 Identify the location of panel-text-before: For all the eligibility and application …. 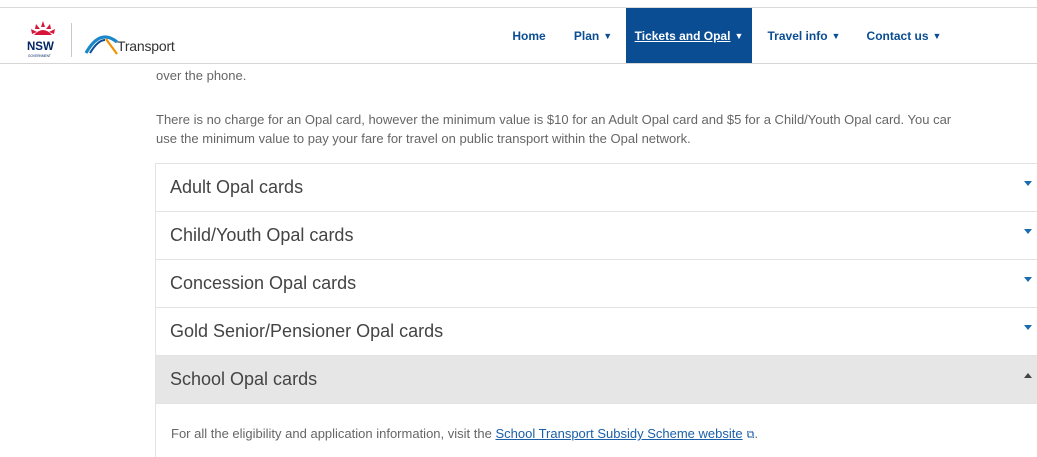
(333, 433).